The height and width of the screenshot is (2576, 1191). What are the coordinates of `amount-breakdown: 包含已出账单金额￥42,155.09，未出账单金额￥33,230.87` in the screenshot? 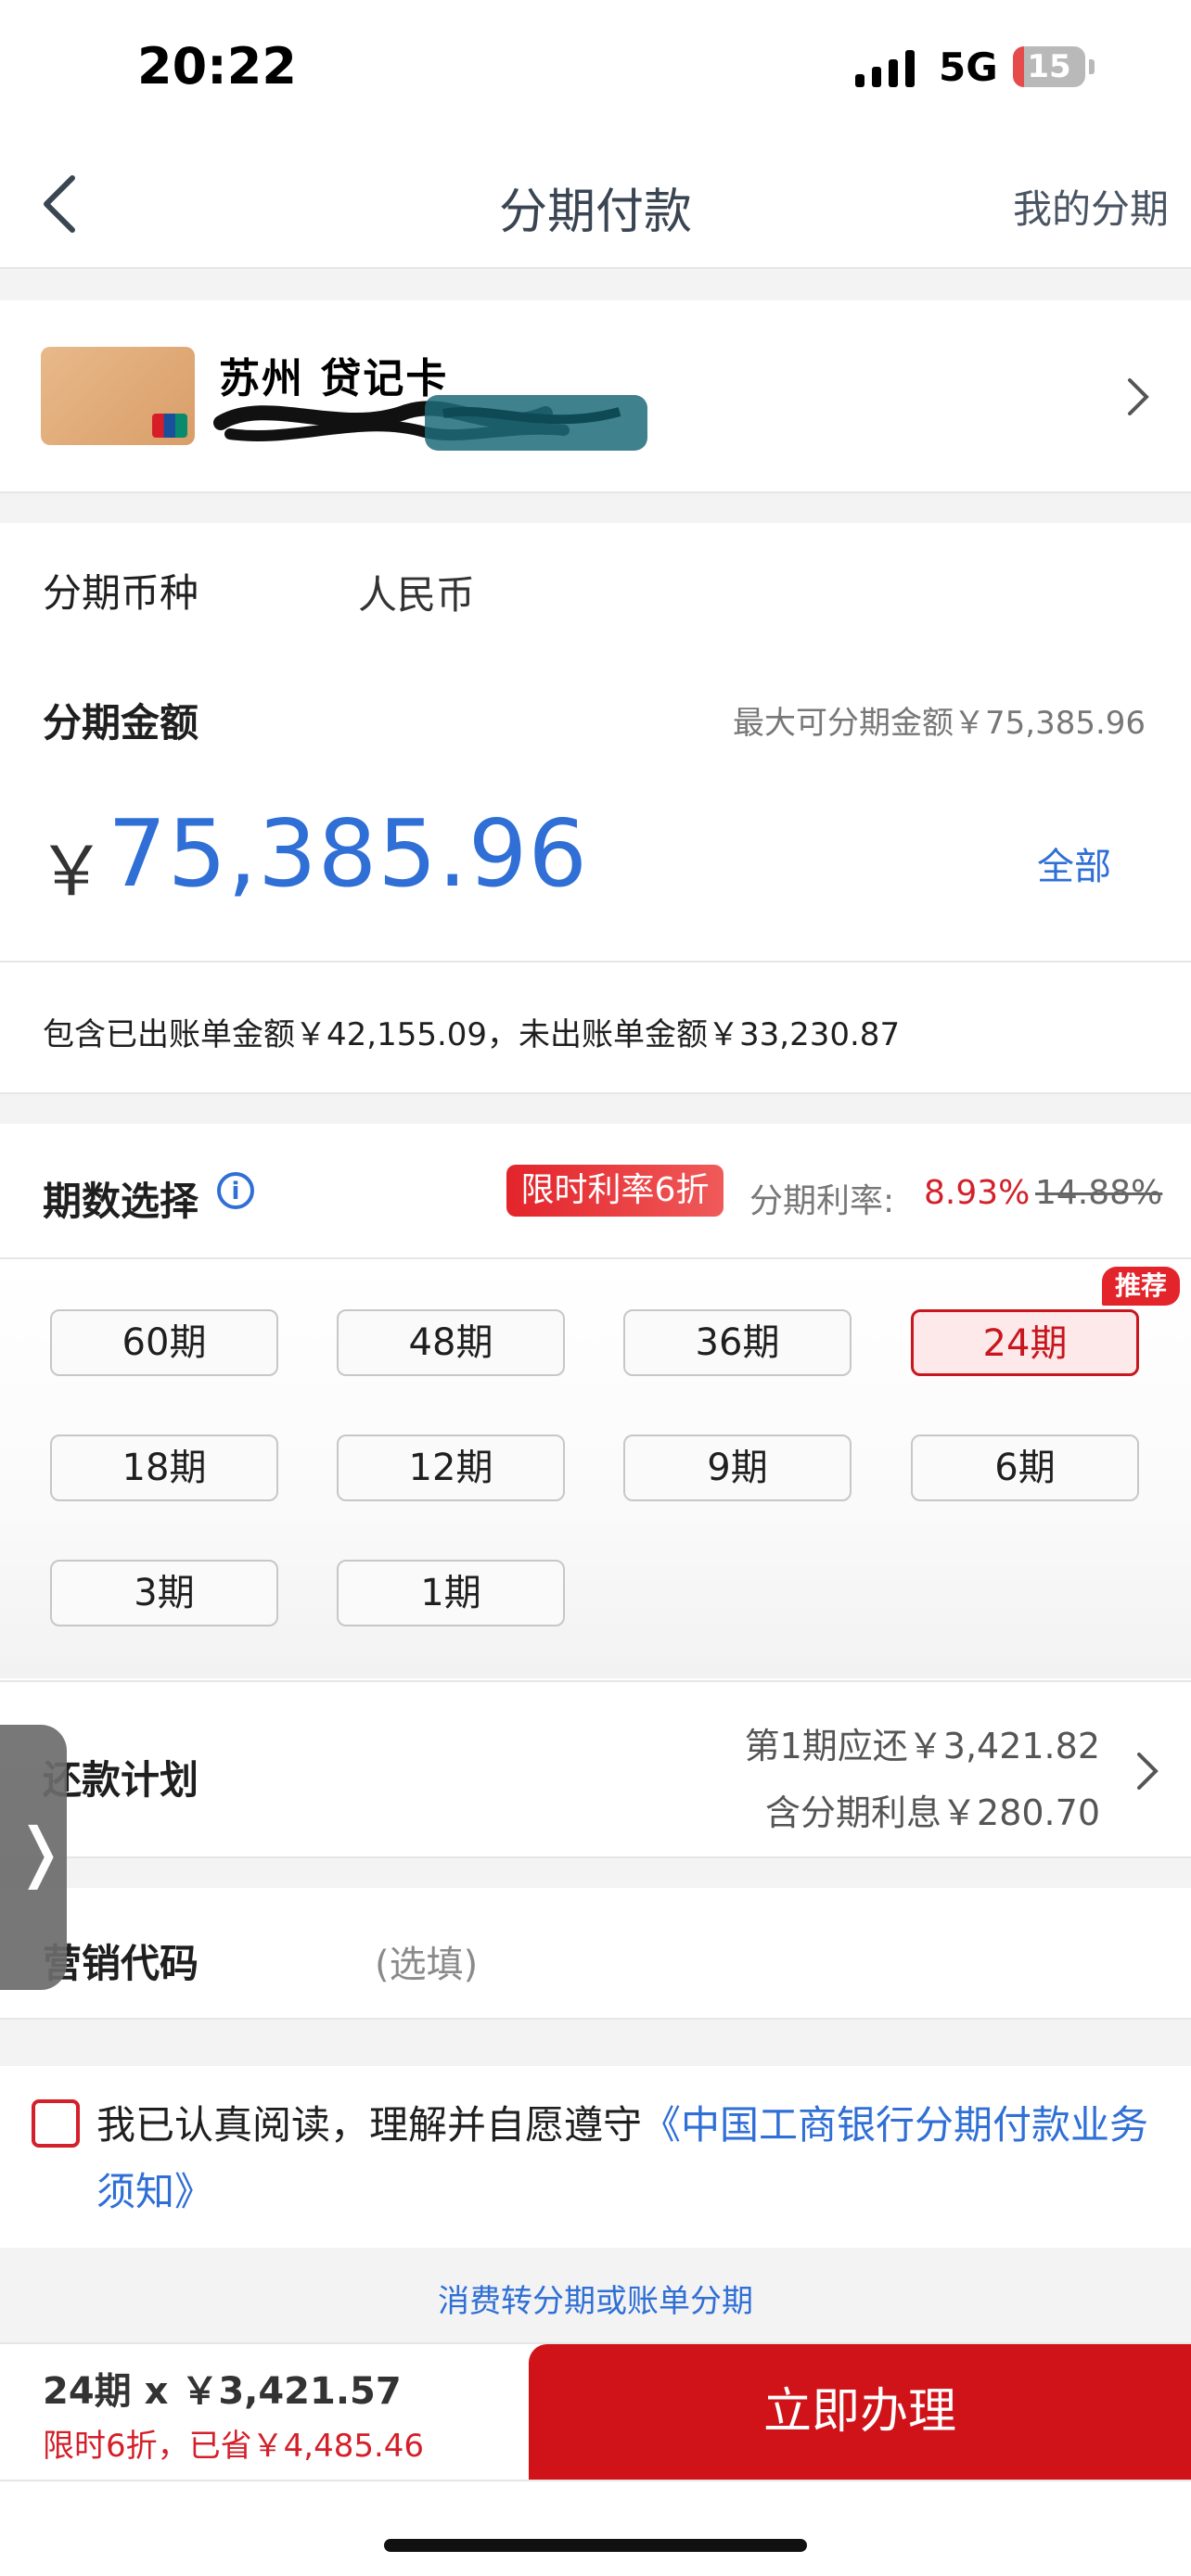 It's located at (472, 1035).